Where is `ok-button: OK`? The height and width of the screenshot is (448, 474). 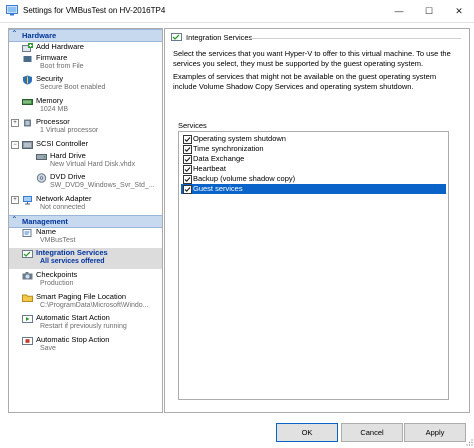
ok-button: OK is located at coordinates (307, 432).